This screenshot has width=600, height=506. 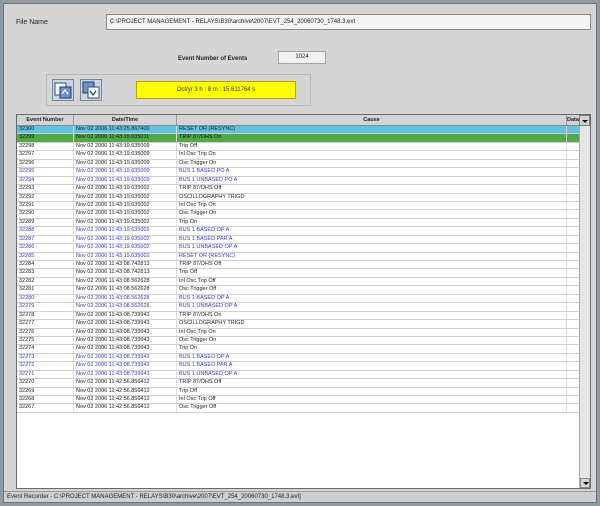 I want to click on event-number-cell: 32293, so click(x=45, y=189).